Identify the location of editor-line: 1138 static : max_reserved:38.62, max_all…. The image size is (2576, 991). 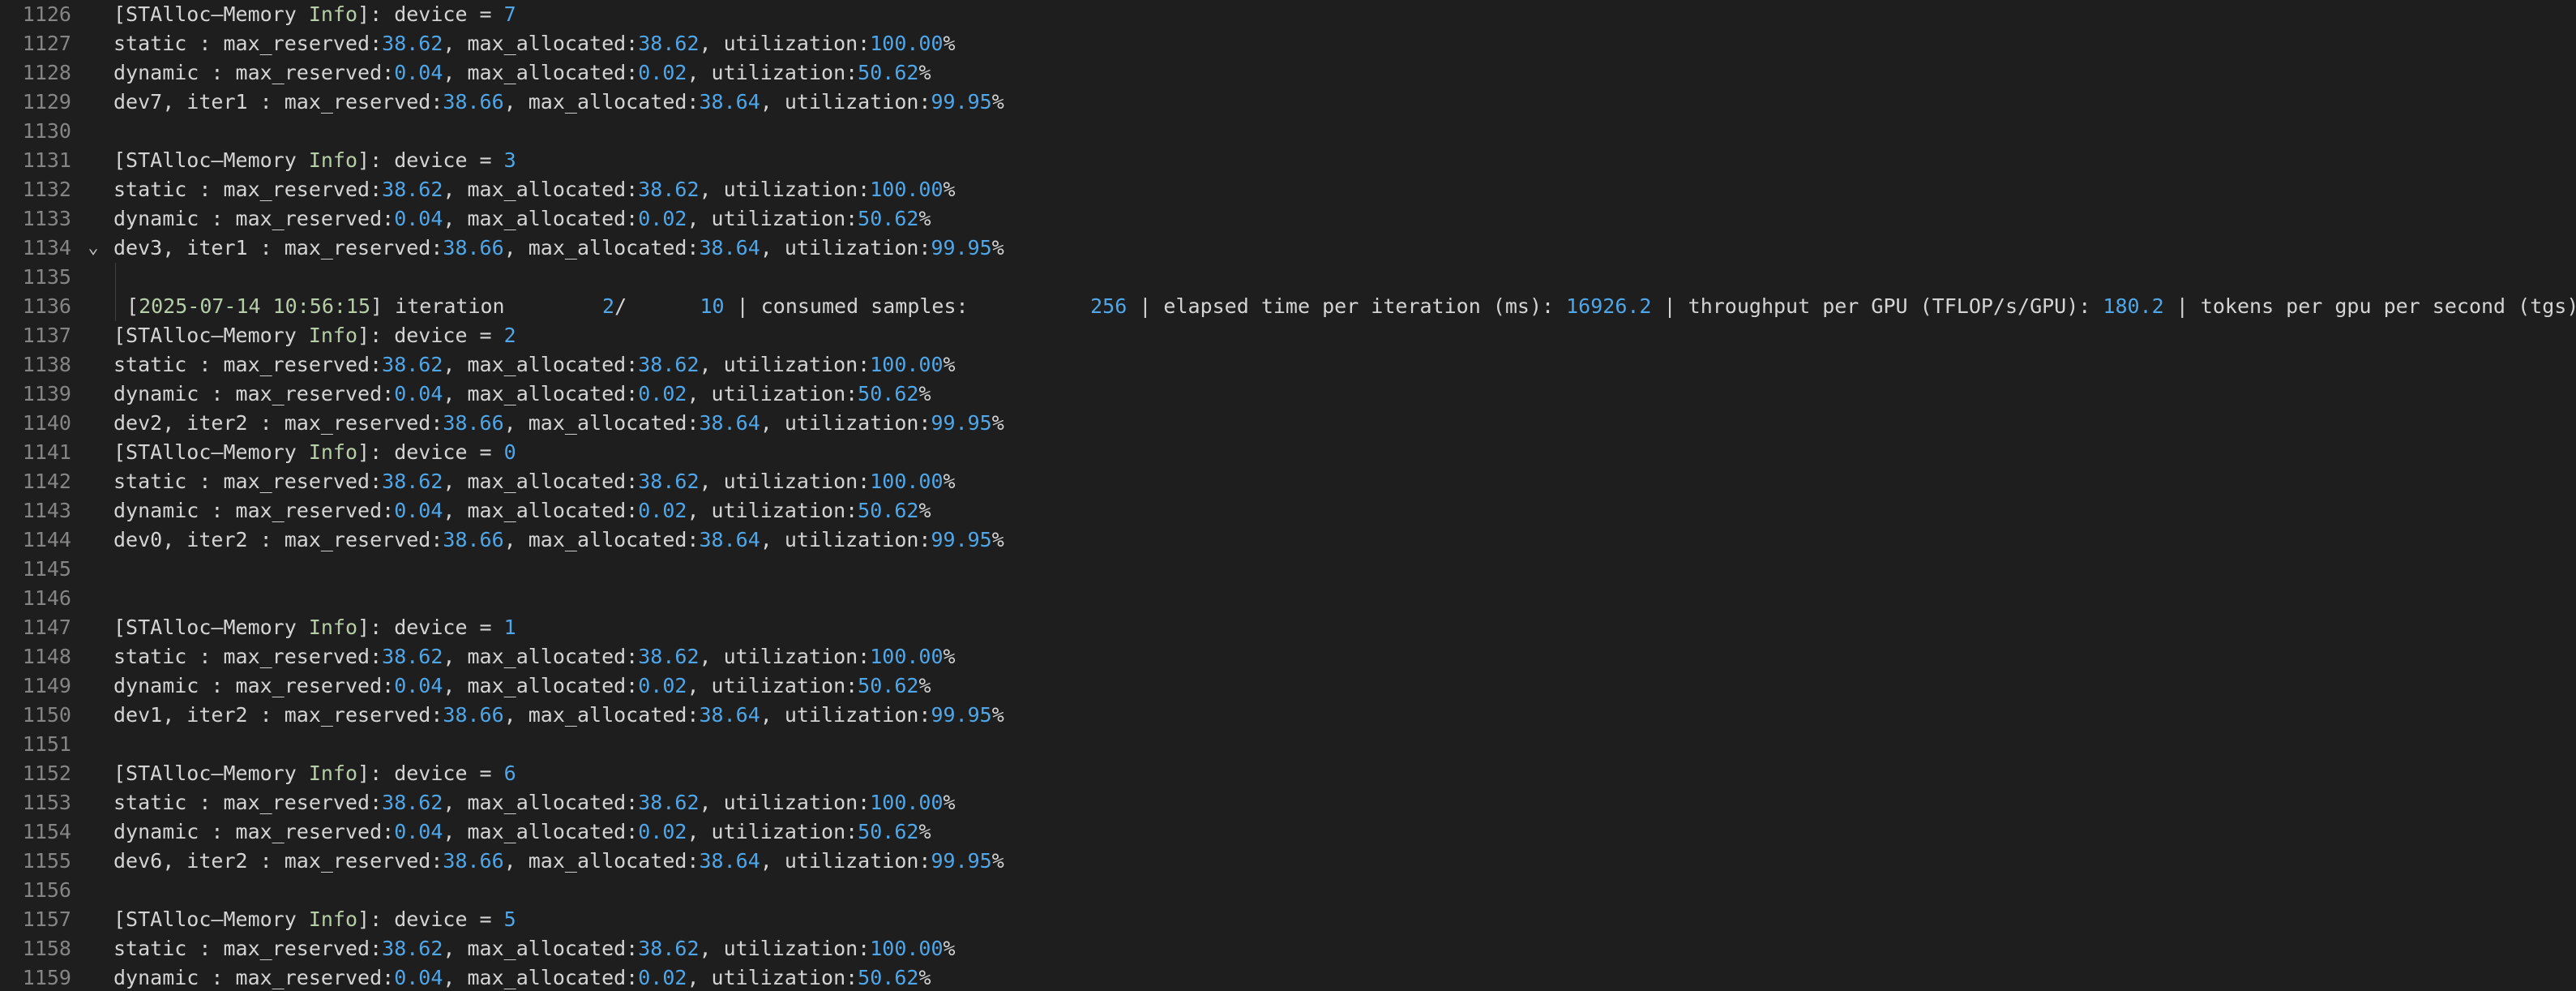
(1288, 365).